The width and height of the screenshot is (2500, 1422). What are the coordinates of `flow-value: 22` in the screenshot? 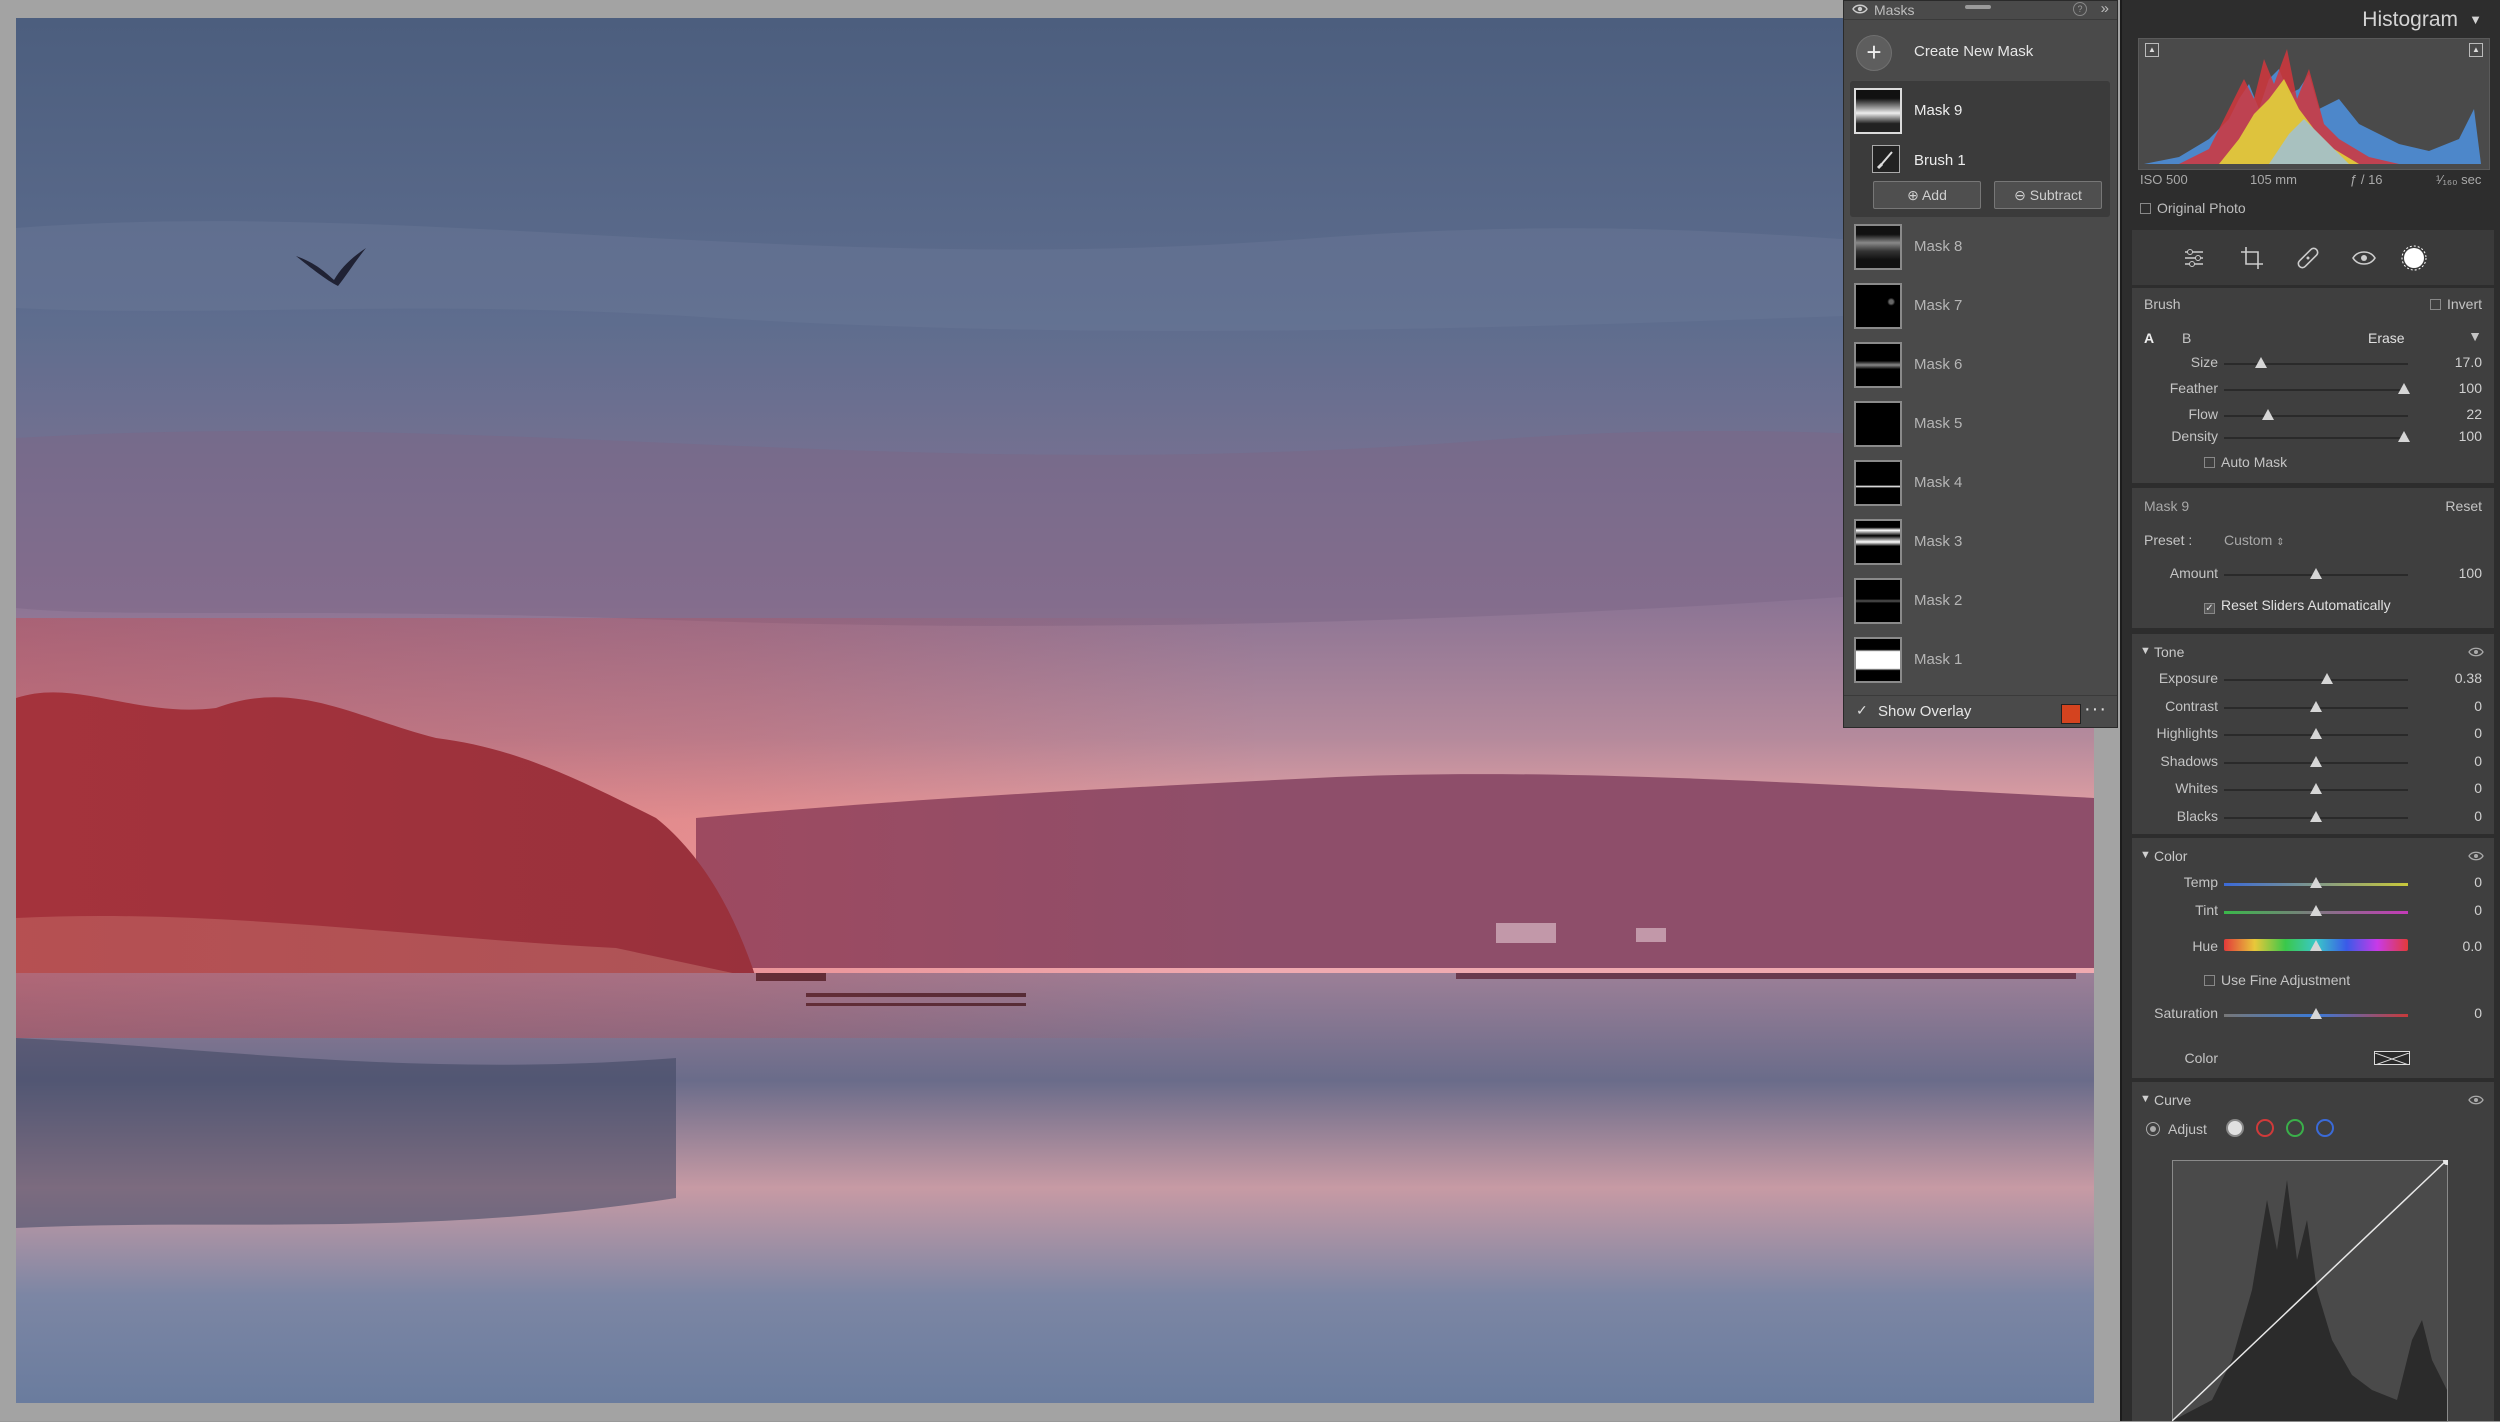 It's located at (2474, 414).